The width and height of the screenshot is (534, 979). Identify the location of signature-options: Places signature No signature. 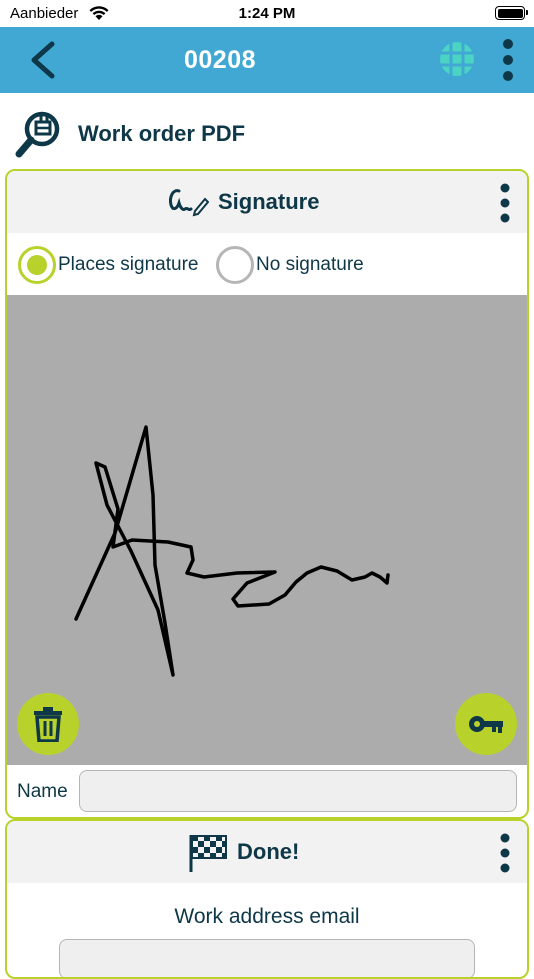
(267, 264).